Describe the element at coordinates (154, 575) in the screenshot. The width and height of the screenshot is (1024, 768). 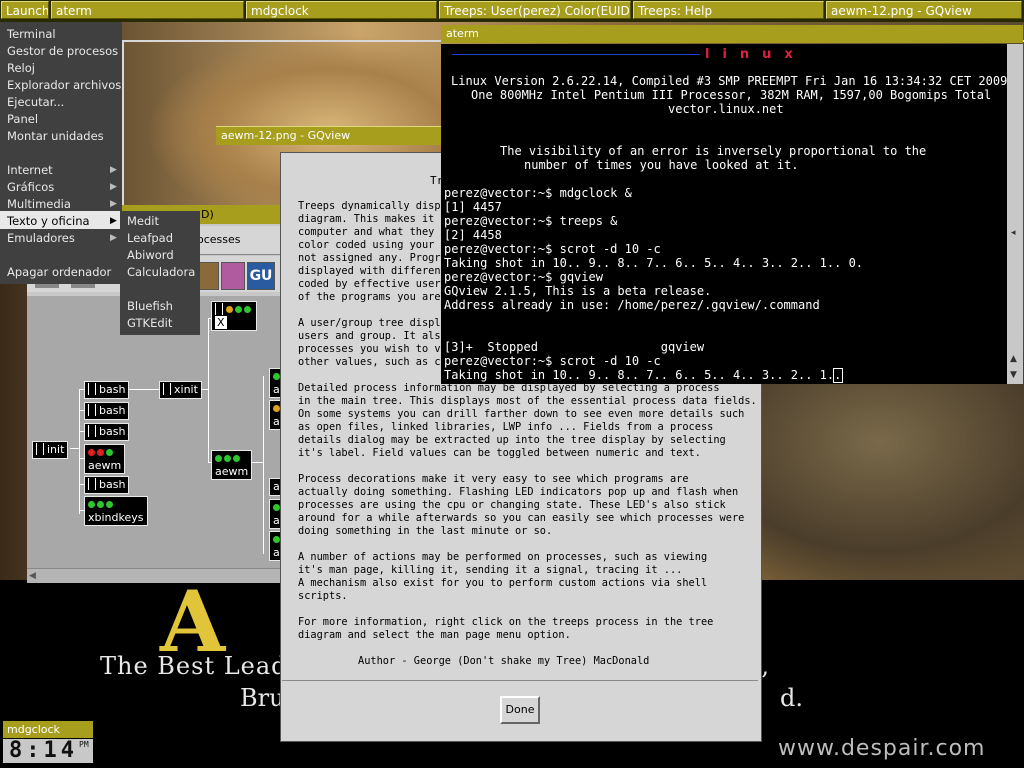
I see `treeps-horizontal-scrollbar: ◀` at that location.